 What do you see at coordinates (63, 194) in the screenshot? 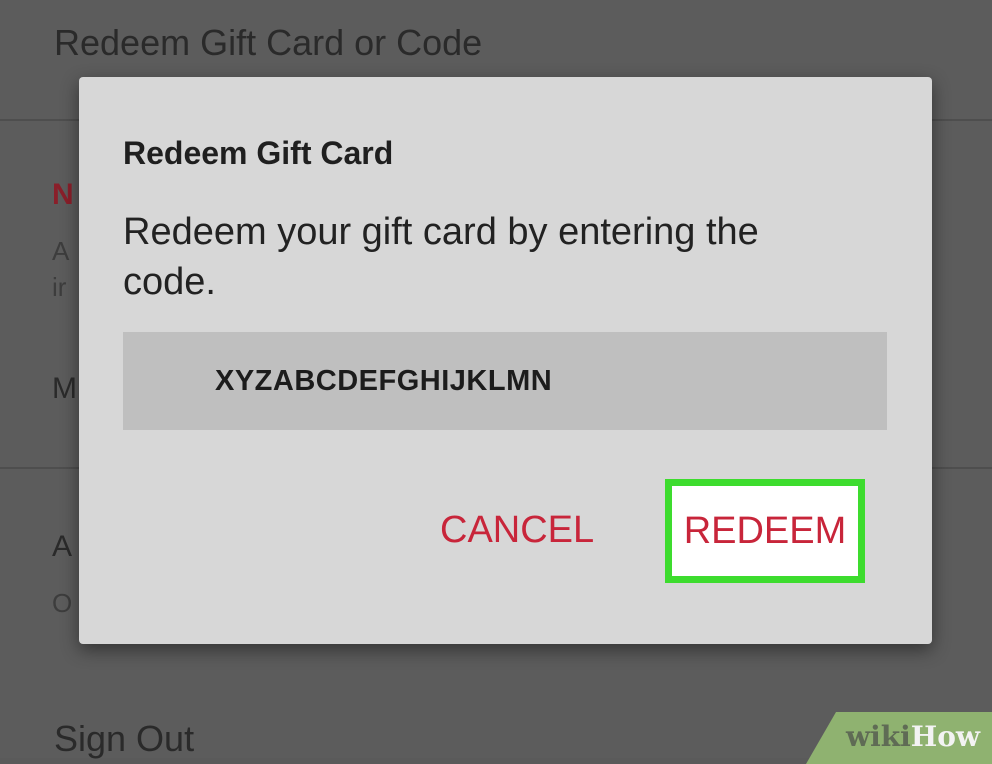
I see `bg-fragment: N` at bounding box center [63, 194].